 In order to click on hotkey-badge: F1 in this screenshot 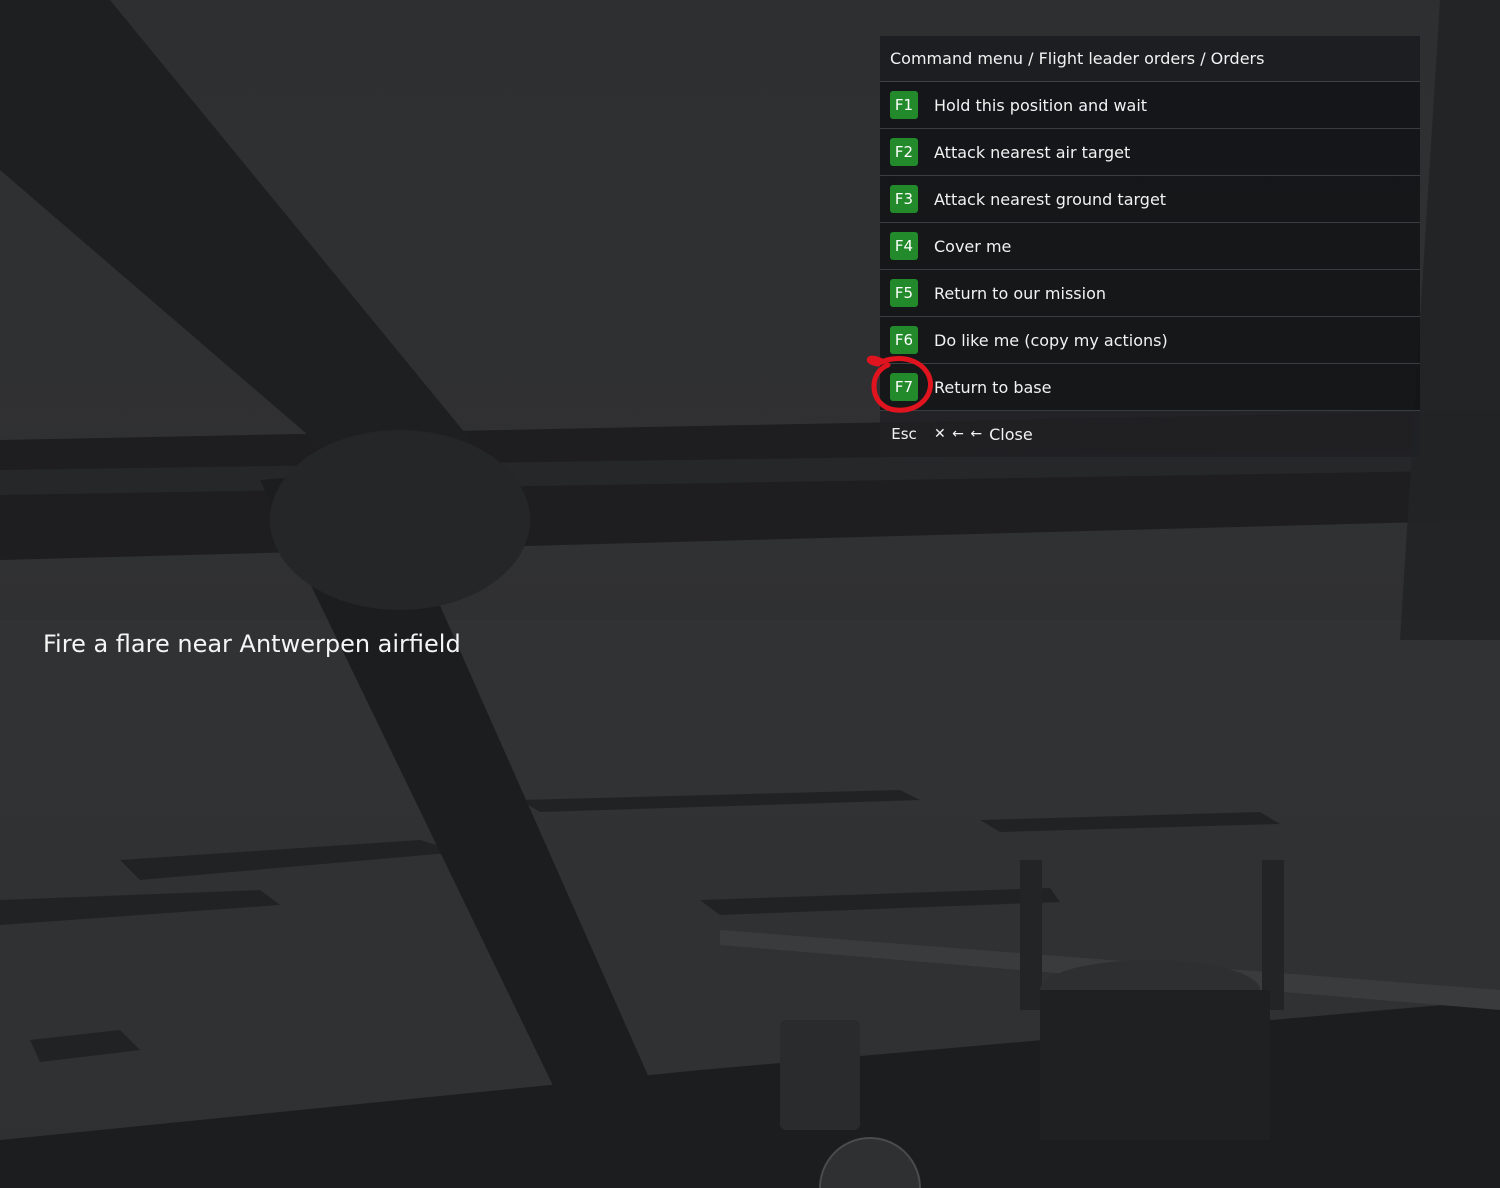, I will do `click(904, 105)`.